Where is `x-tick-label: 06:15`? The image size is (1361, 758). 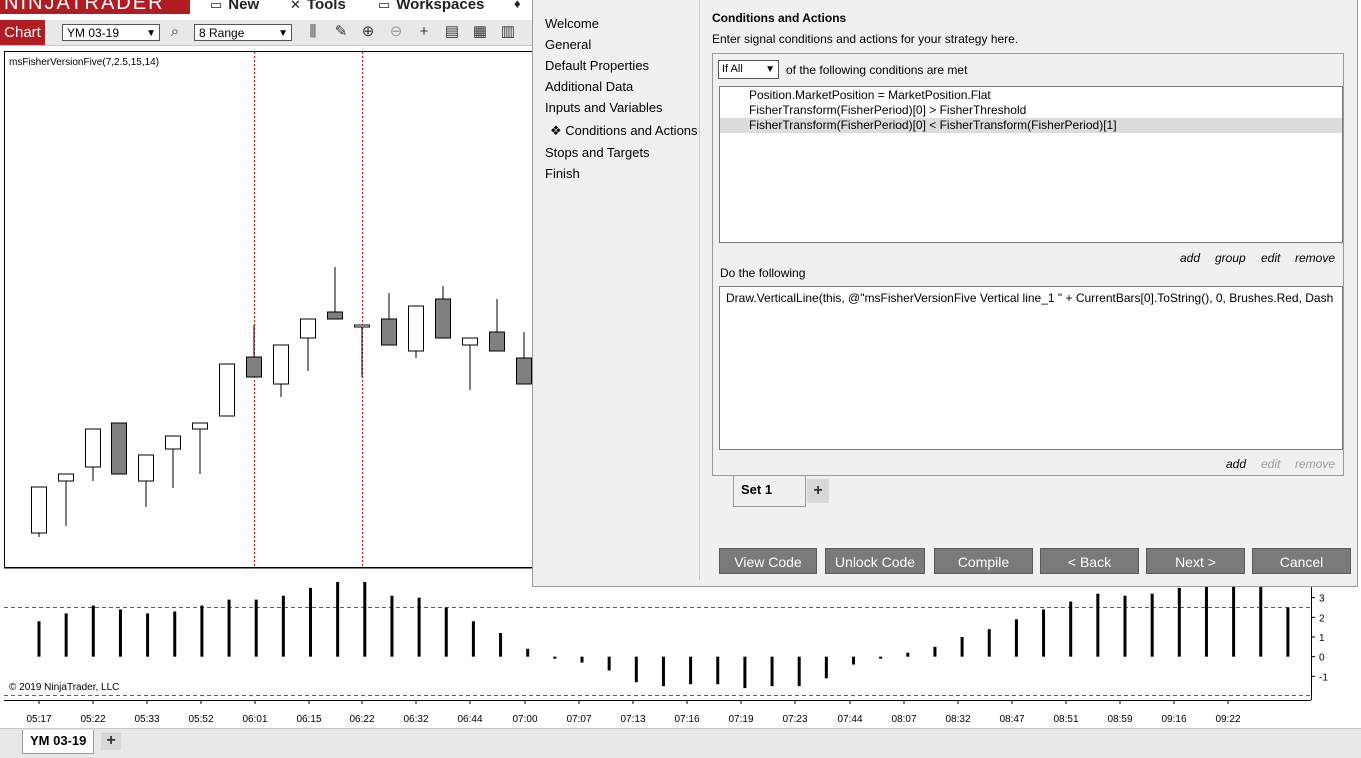
x-tick-label: 06:15 is located at coordinates (308, 719).